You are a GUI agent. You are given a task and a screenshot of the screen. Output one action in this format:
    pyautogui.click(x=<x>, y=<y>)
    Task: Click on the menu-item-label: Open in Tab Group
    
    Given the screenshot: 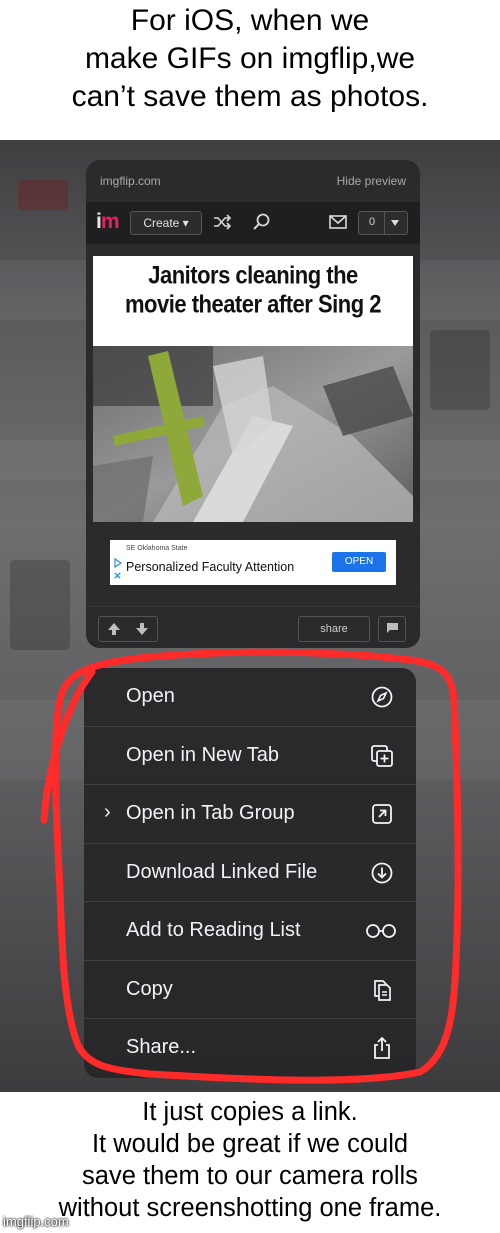 What is the action you would take?
    pyautogui.click(x=210, y=813)
    